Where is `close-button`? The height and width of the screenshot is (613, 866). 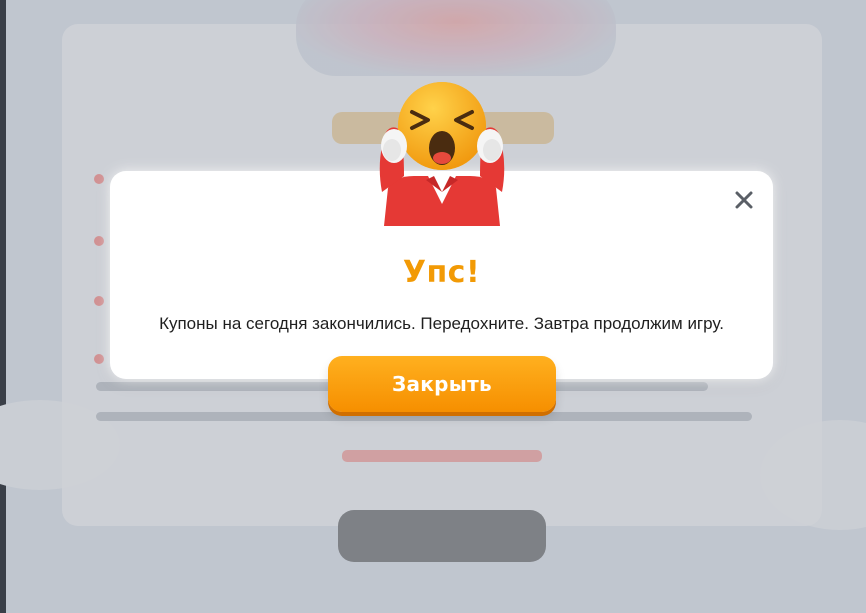
close-button is located at coordinates (744, 200).